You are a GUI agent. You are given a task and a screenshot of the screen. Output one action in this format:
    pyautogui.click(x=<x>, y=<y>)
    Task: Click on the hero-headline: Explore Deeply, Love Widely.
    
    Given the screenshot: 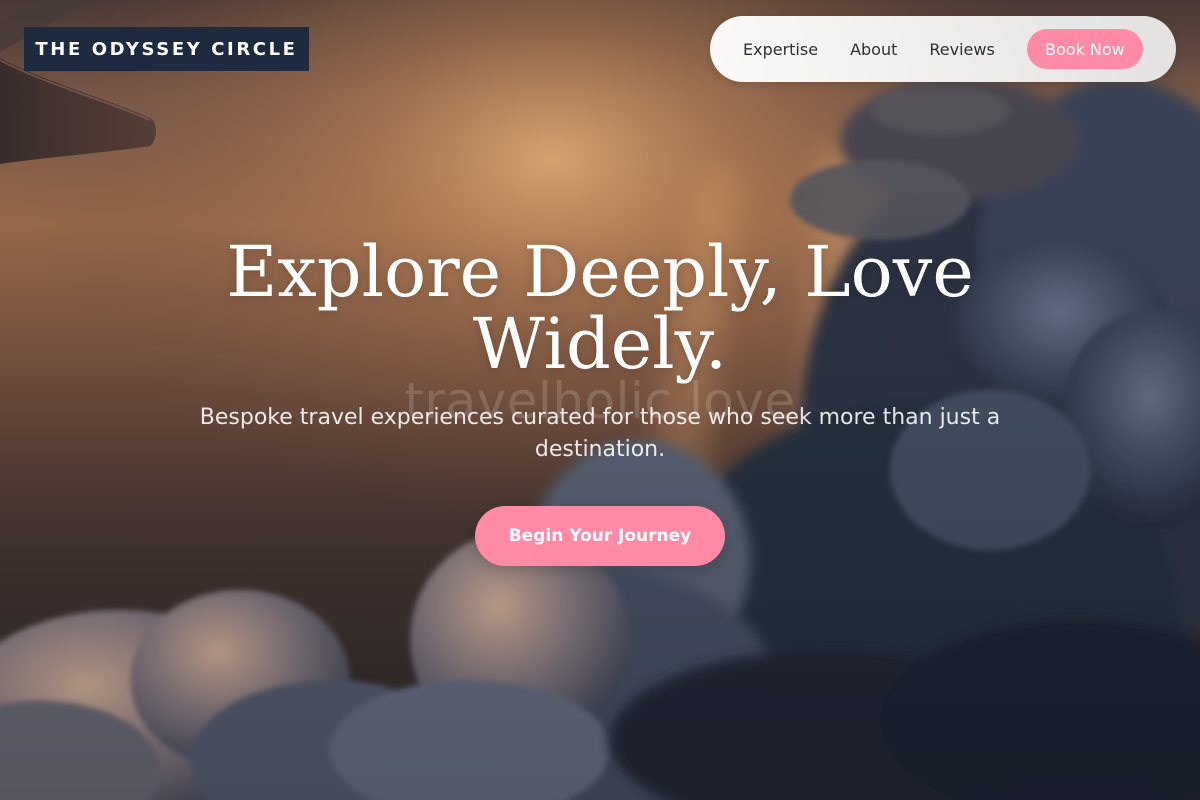 What is the action you would take?
    pyautogui.click(x=600, y=308)
    